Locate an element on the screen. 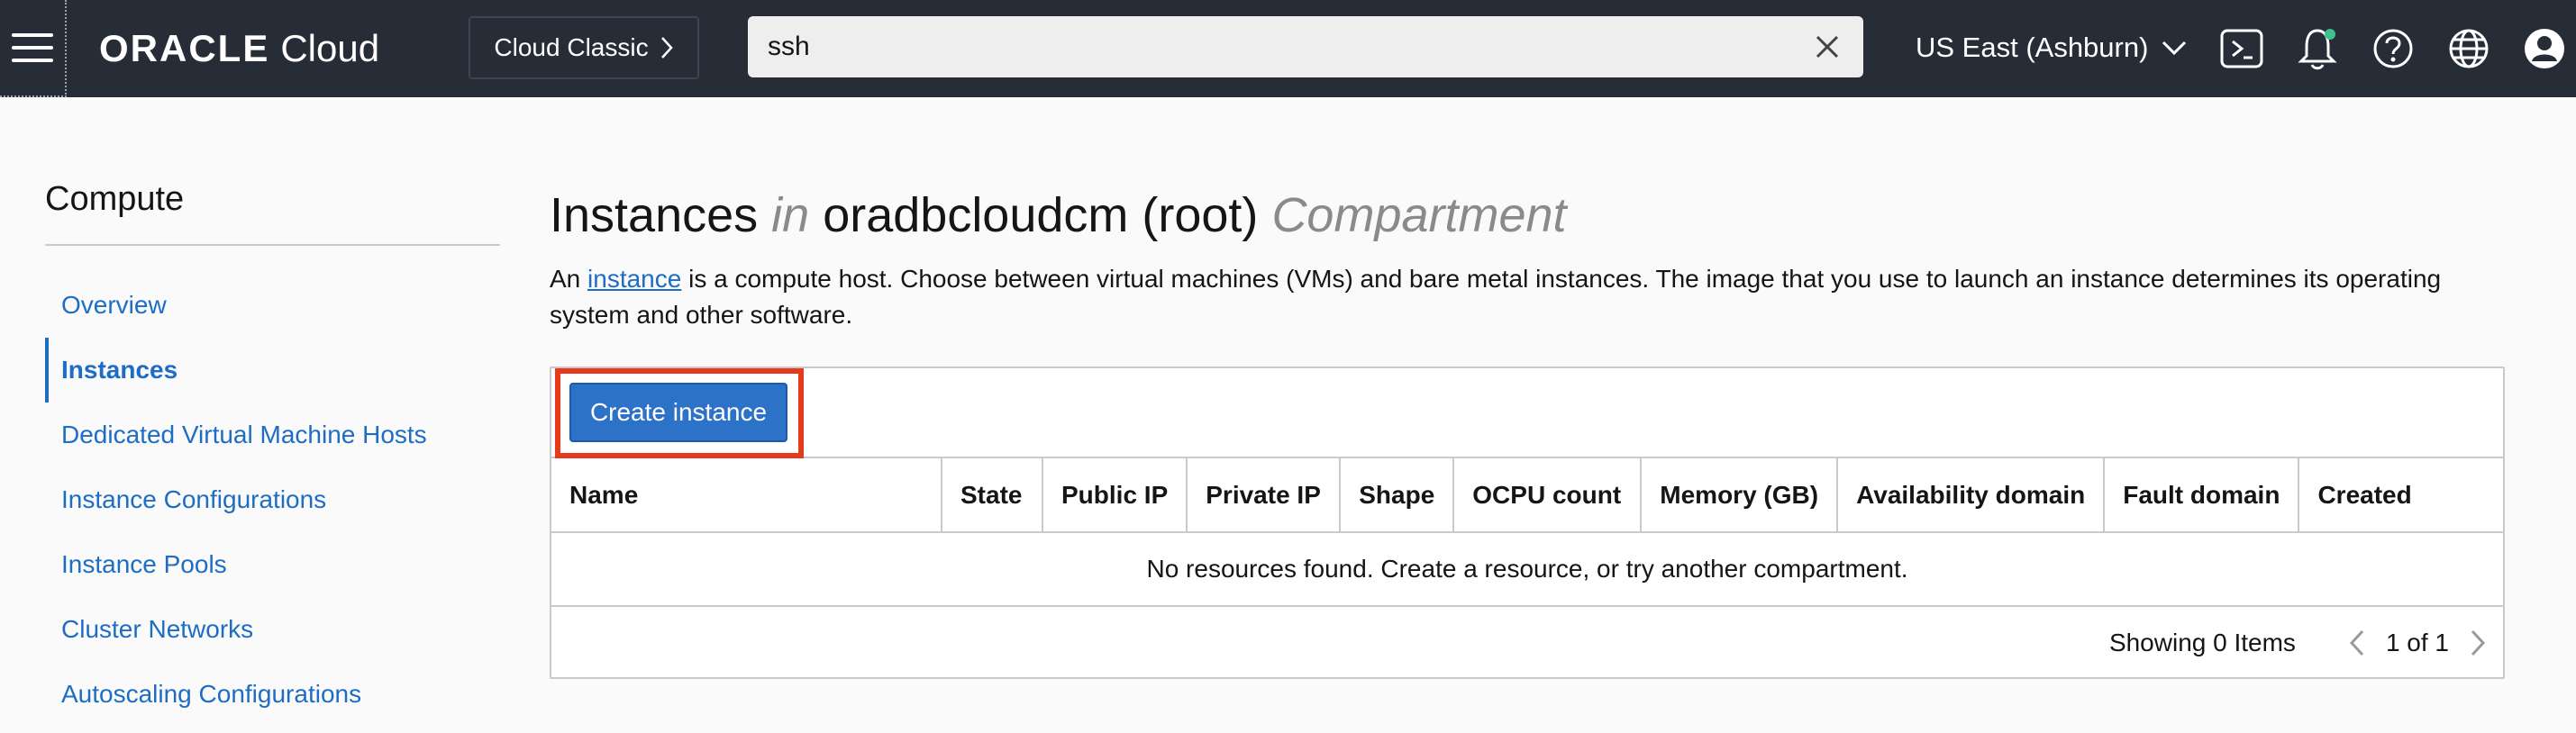 This screenshot has width=2576, height=733. cloud-shell-icon is located at coordinates (2241, 49).